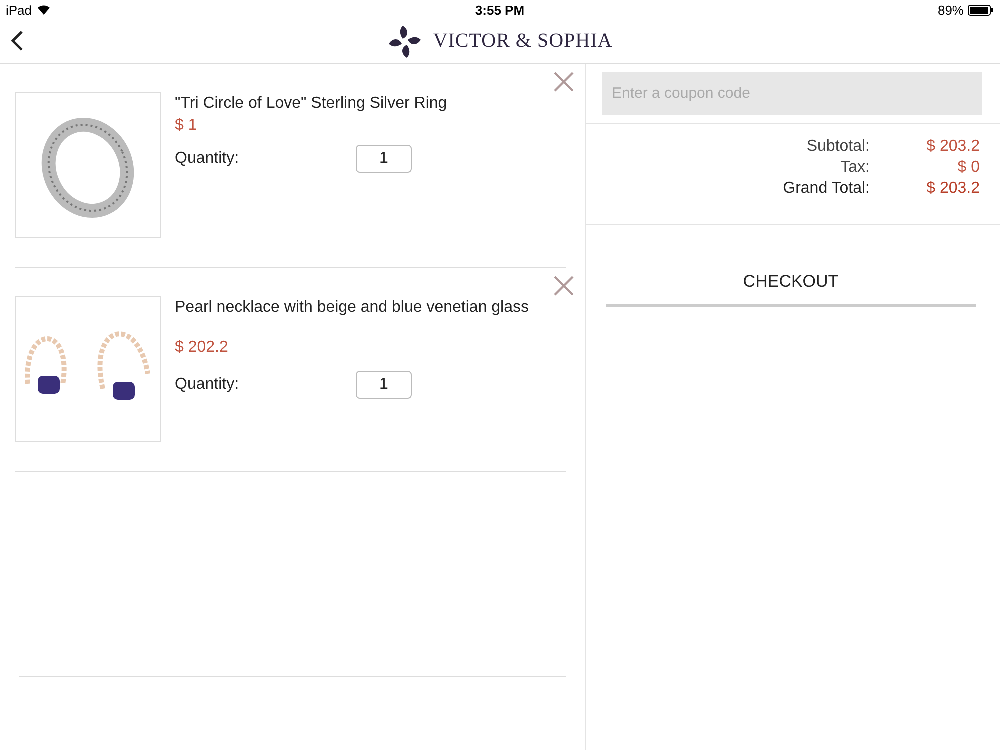 This screenshot has height=750, width=1000. Describe the element at coordinates (968, 168) in the screenshot. I see `total-value: $ 0` at that location.